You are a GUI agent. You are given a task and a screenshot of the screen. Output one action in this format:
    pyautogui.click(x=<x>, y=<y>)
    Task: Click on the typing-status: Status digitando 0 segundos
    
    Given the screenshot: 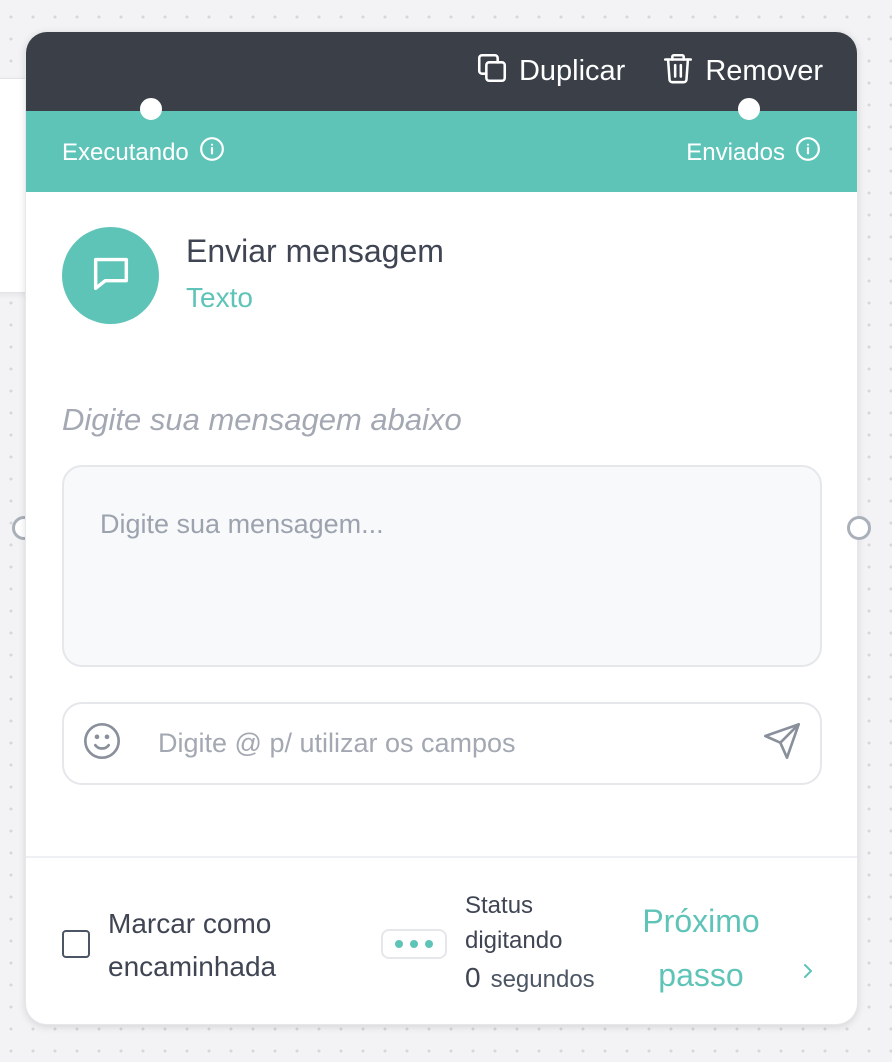 What is the action you would take?
    pyautogui.click(x=530, y=942)
    